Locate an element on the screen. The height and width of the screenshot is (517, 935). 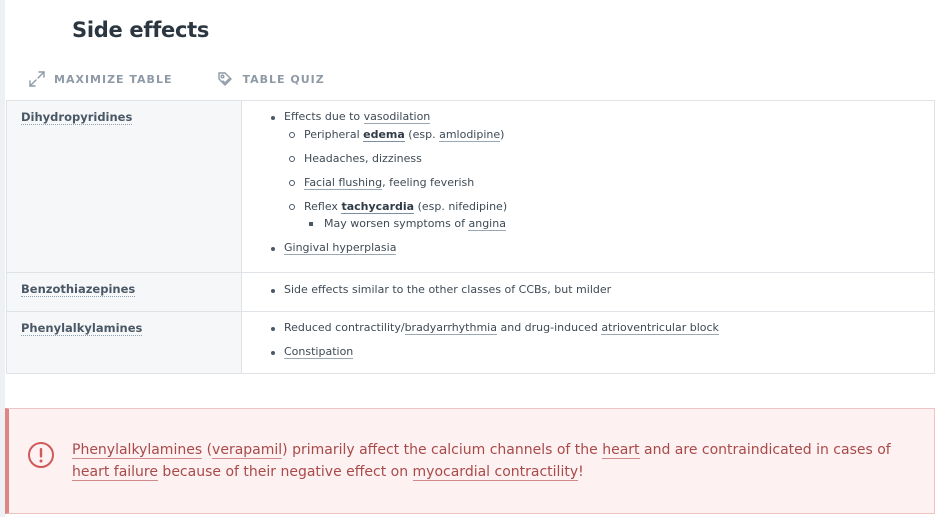
link-facial-flushing: Facial flushing is located at coordinates (343, 183).